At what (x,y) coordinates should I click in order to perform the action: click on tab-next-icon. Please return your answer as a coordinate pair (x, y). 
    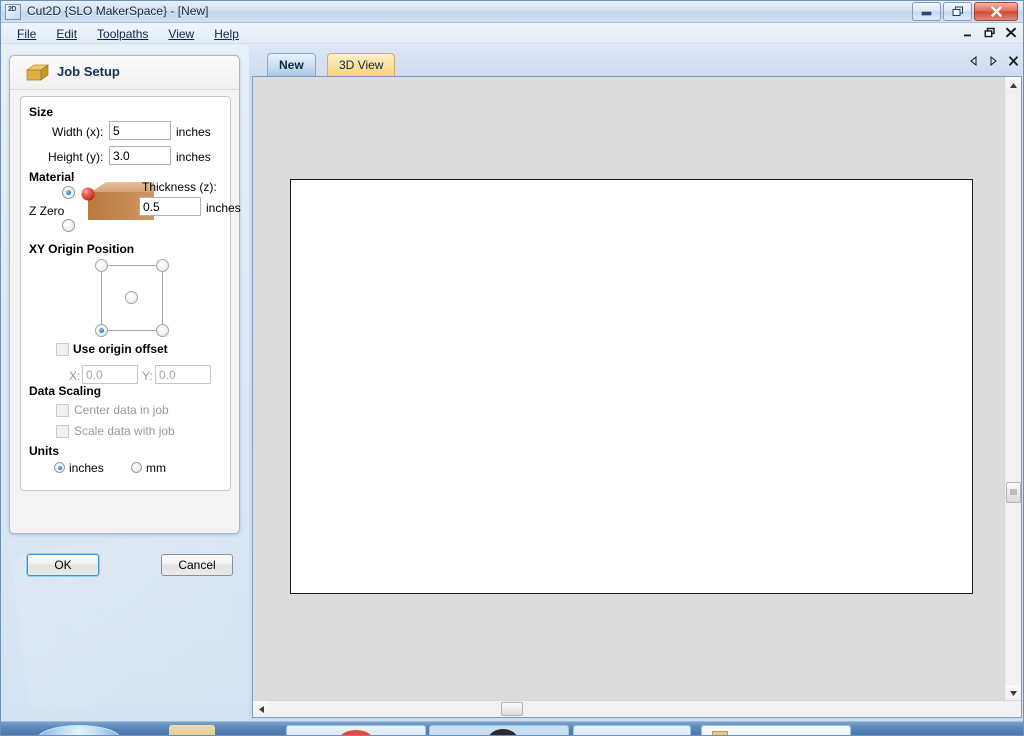
    Looking at the image, I should click on (993, 61).